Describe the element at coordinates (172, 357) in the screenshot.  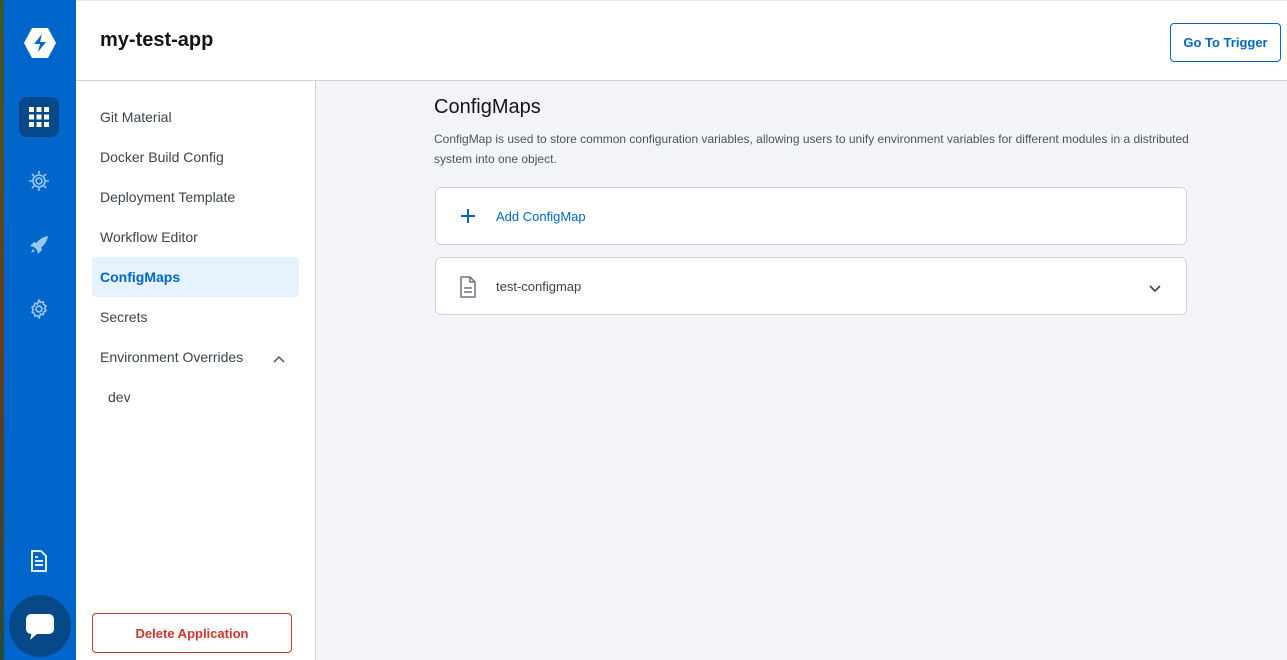
I see `sidebar-item-label: Environment Overrides` at that location.